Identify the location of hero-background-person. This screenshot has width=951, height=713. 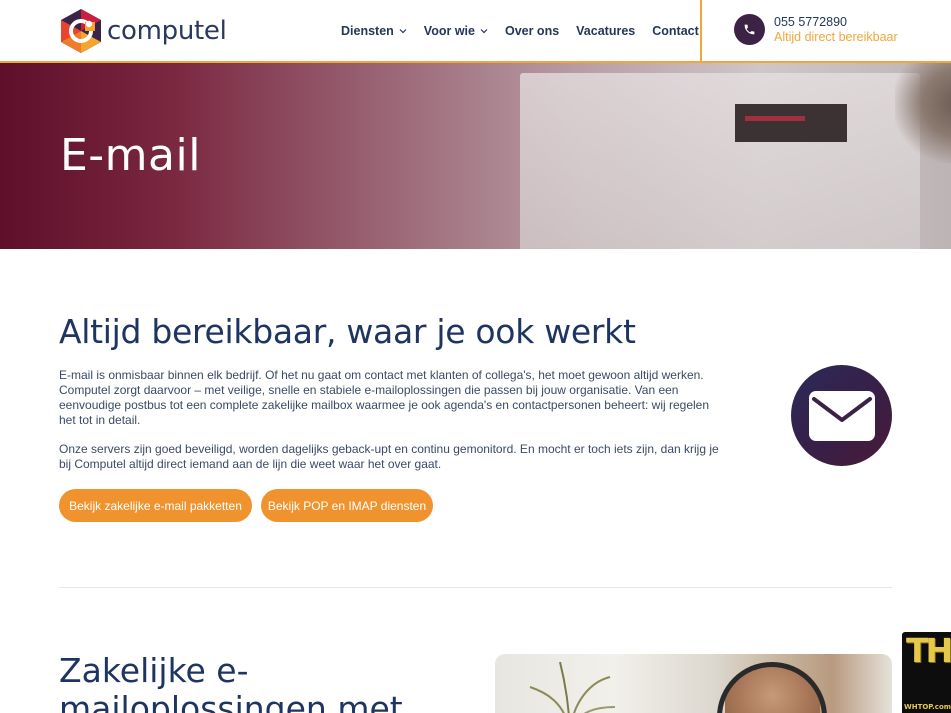
(923, 113).